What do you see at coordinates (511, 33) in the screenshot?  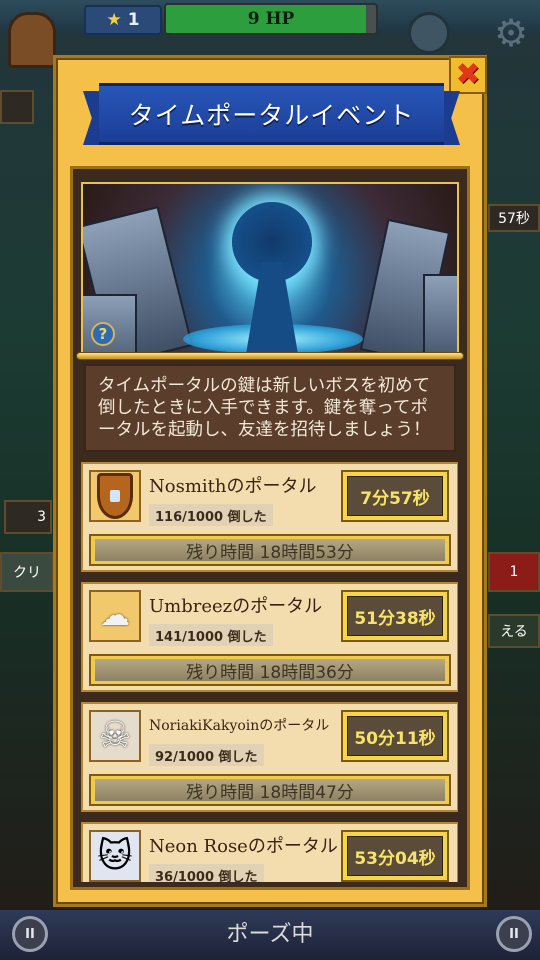 I see `gear-icon: ⚙` at bounding box center [511, 33].